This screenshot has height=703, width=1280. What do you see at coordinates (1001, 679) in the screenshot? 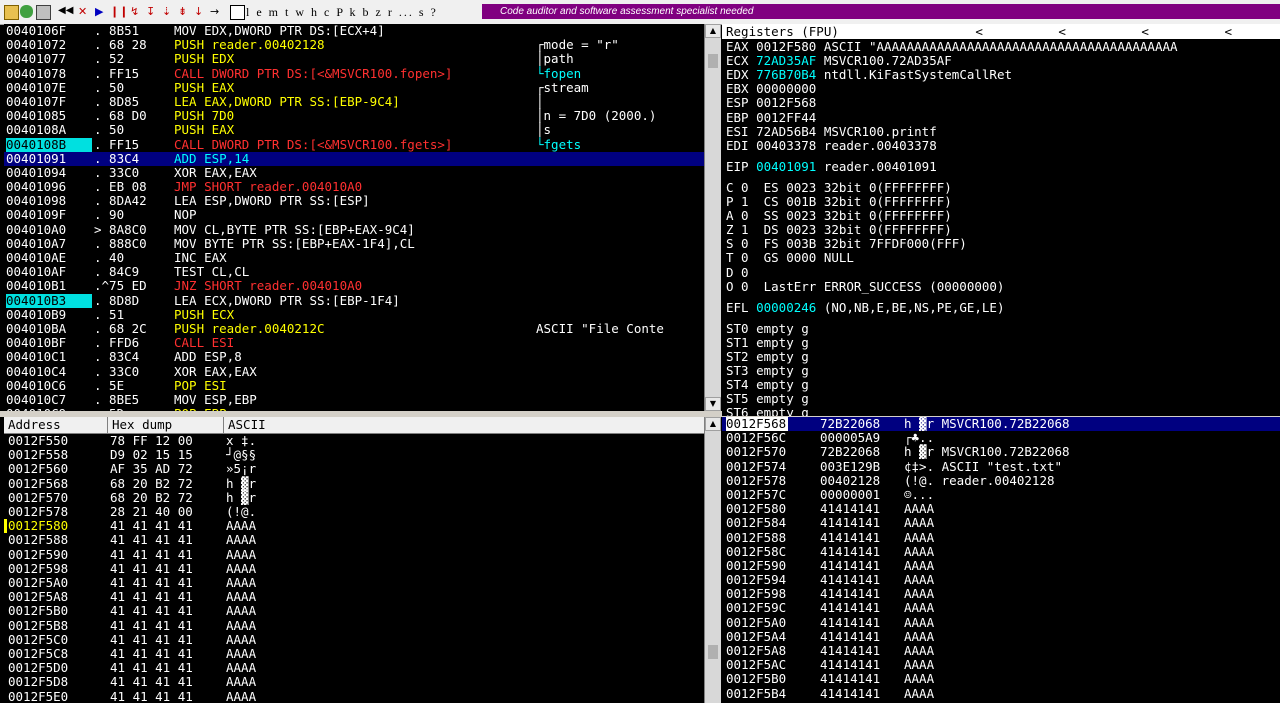
I see `stack-row: 0012F5B0 41414141 AAAA` at bounding box center [1001, 679].